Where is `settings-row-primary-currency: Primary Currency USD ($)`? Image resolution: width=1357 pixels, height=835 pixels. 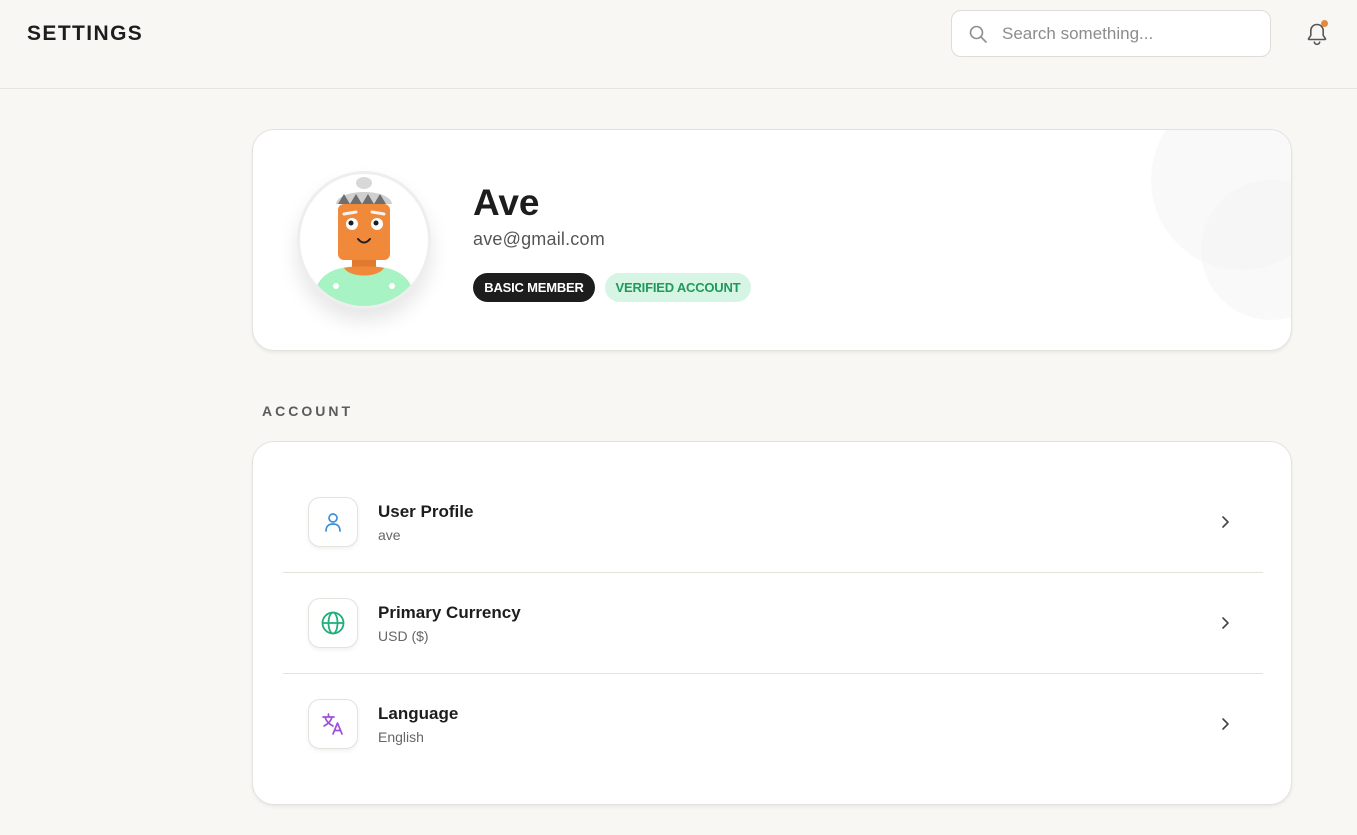 settings-row-primary-currency: Primary Currency USD ($) is located at coordinates (773, 623).